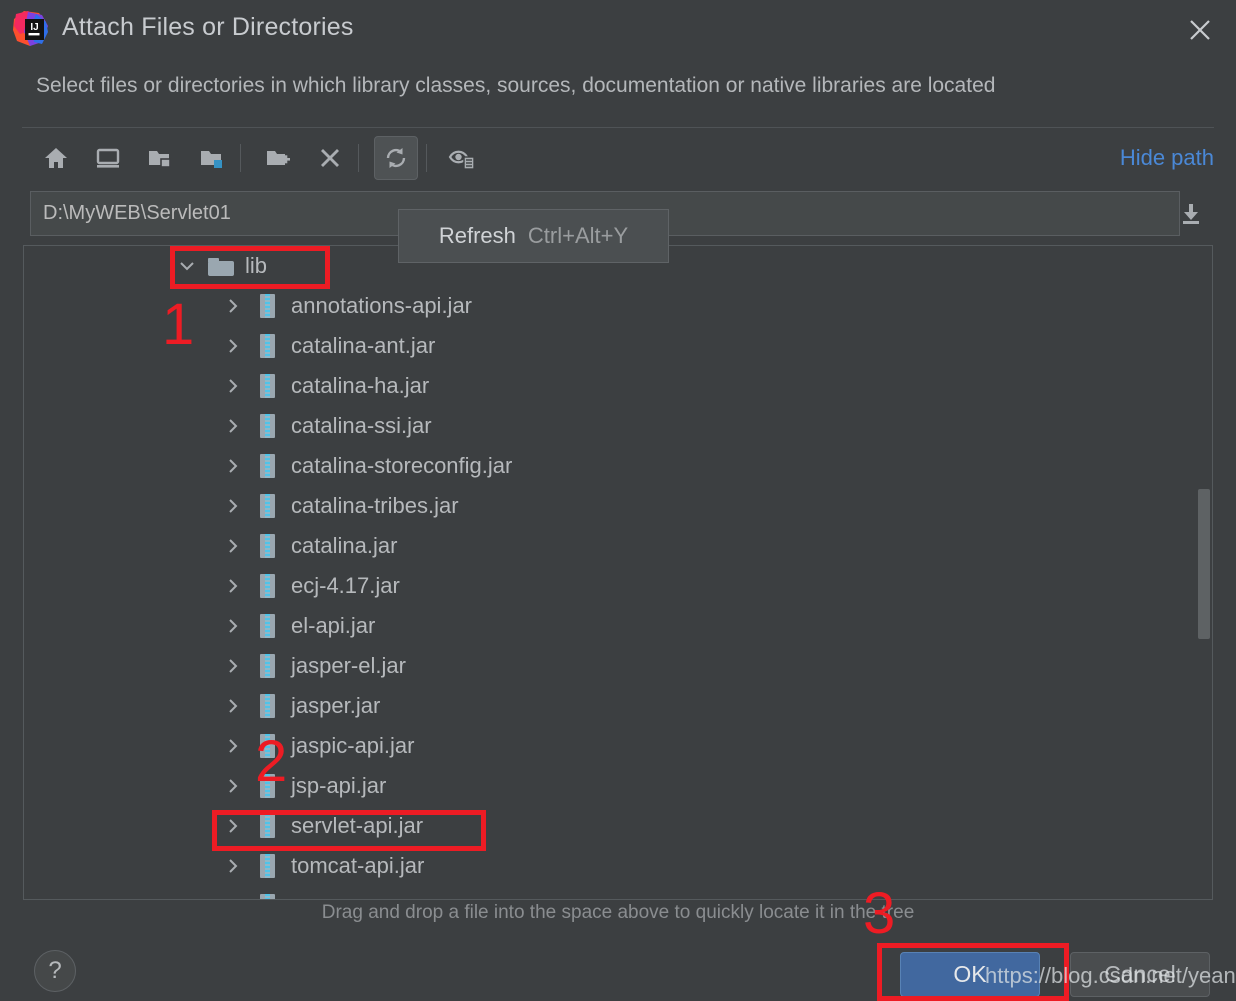 This screenshot has height=1001, width=1236. I want to click on tree-row-label: catalina-ha.jar, so click(360, 385).